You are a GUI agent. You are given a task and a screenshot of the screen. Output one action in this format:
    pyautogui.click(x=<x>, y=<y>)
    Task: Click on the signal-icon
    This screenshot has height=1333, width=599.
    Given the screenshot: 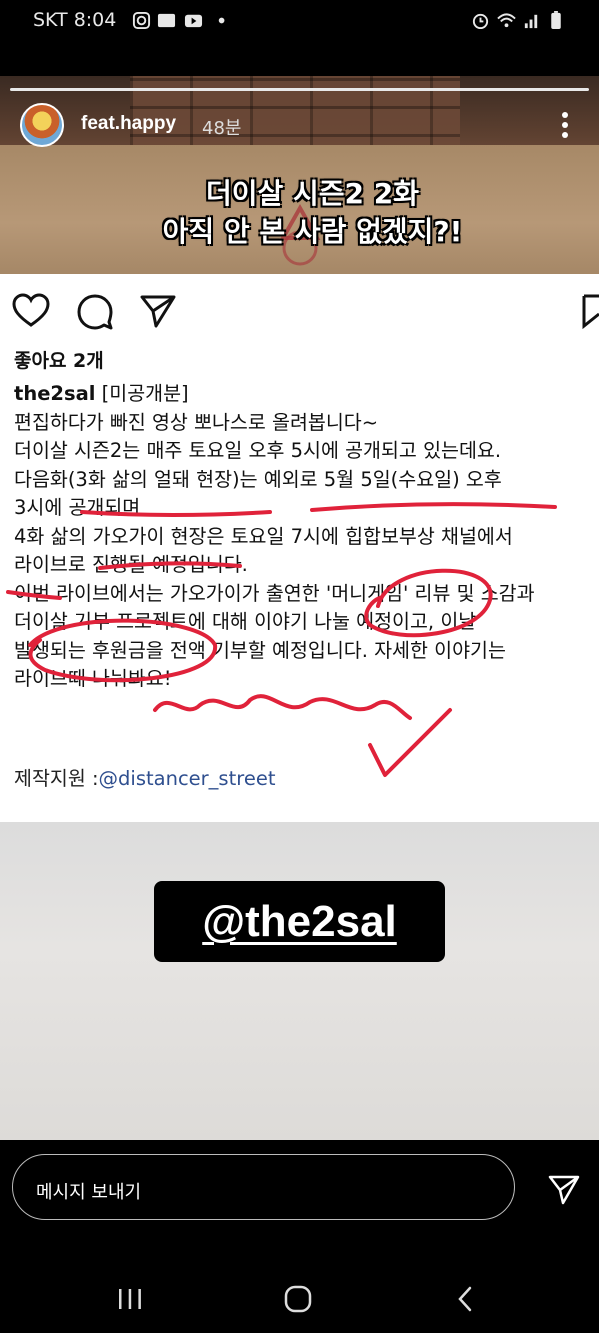 What is the action you would take?
    pyautogui.click(x=531, y=21)
    